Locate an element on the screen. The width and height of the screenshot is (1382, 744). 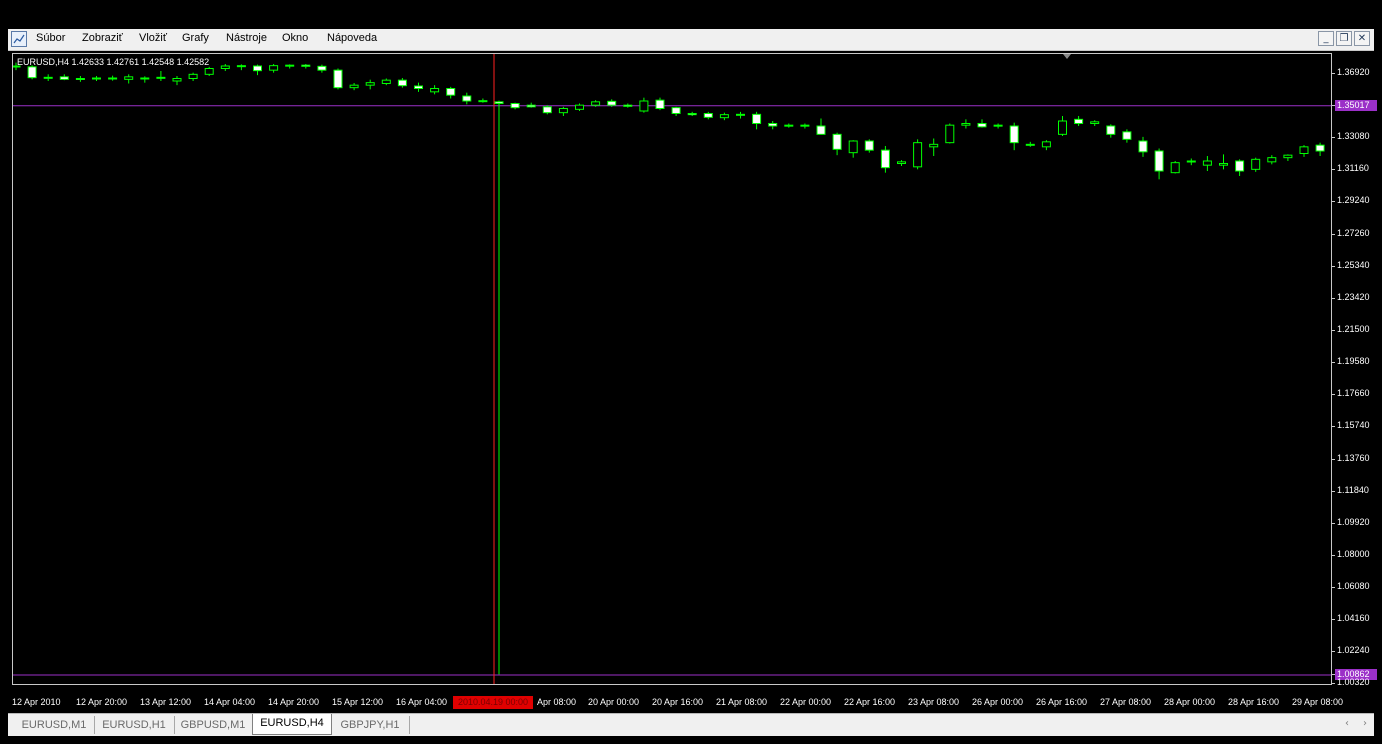
menu-insert: Vložiť is located at coordinates (153, 38).